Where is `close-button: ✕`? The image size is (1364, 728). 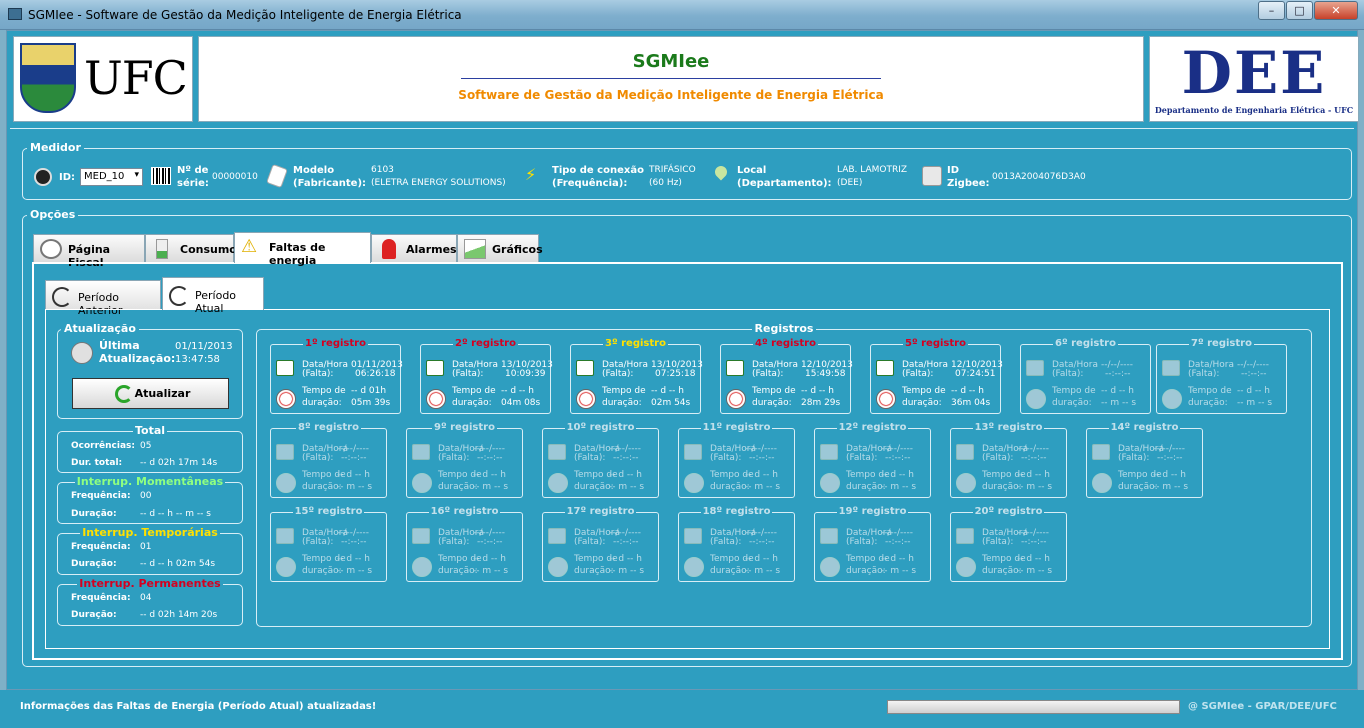
close-button: ✕ is located at coordinates (1336, 10).